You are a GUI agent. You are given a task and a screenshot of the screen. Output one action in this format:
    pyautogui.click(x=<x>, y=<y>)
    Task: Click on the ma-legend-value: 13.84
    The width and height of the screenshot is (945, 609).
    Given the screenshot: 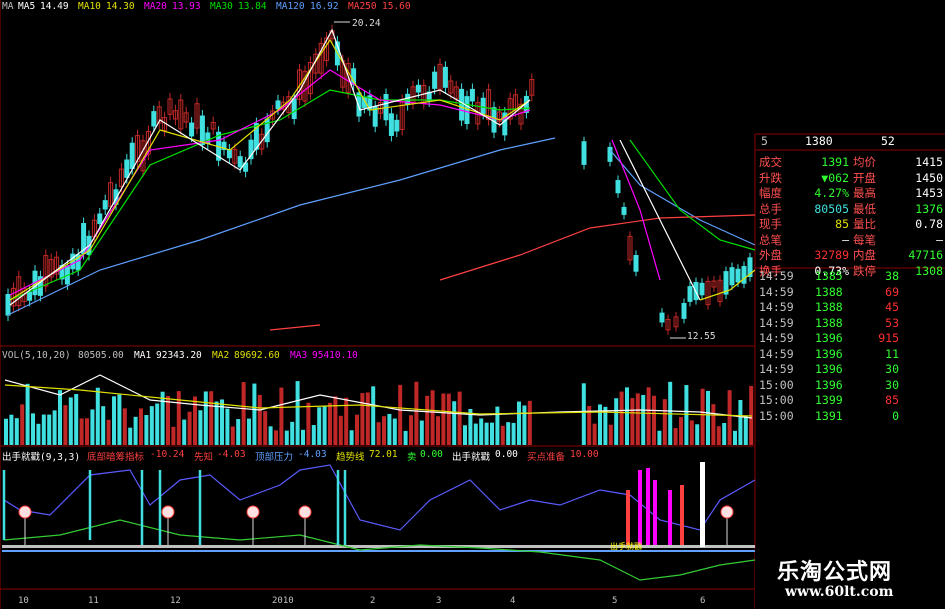 What is the action you would take?
    pyautogui.click(x=252, y=6)
    